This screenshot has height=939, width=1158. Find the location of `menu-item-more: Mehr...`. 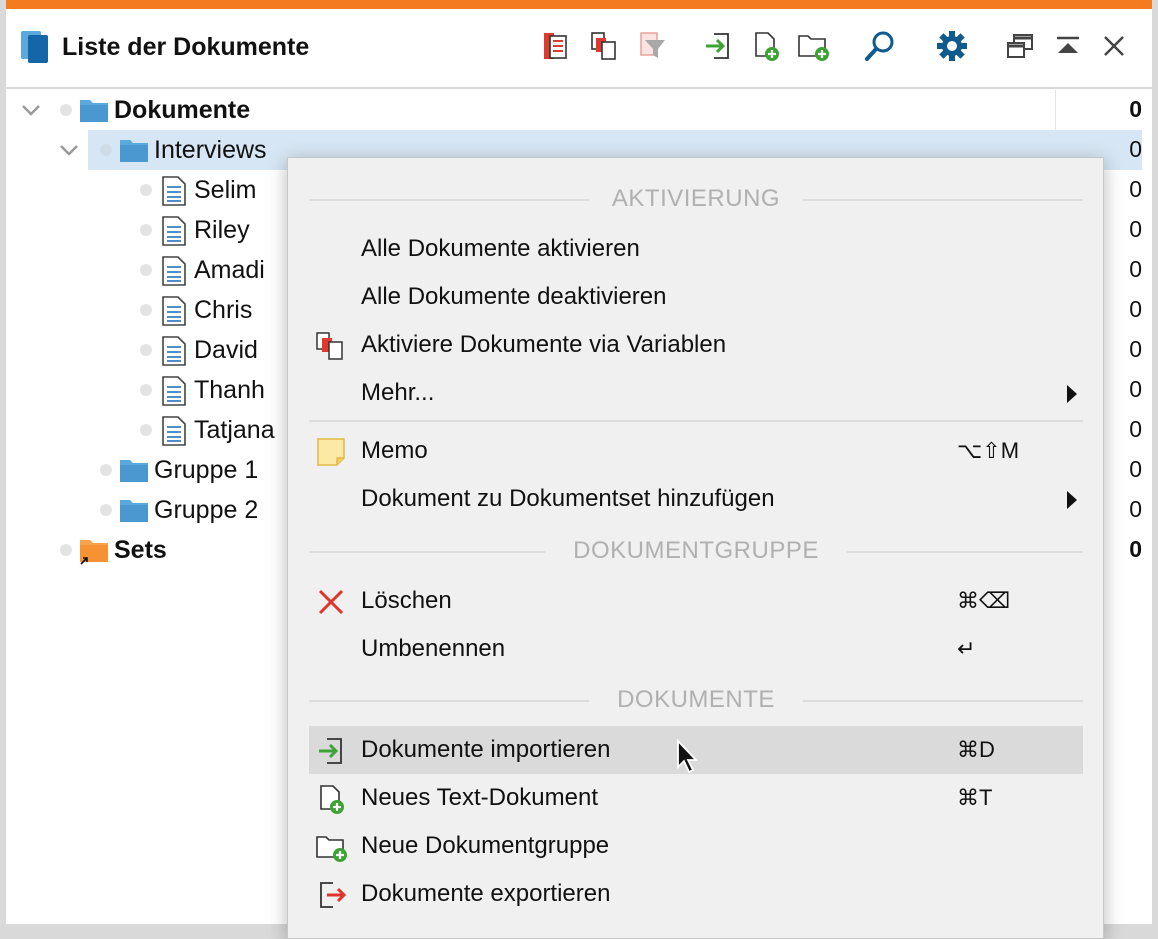

menu-item-more: Mehr... is located at coordinates (696, 393).